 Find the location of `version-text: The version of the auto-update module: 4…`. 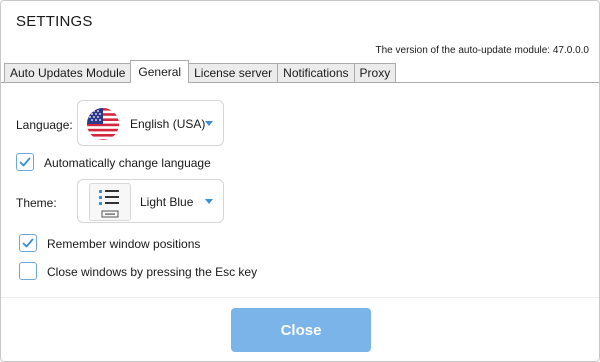

version-text: The version of the auto-update module: 4… is located at coordinates (482, 50).